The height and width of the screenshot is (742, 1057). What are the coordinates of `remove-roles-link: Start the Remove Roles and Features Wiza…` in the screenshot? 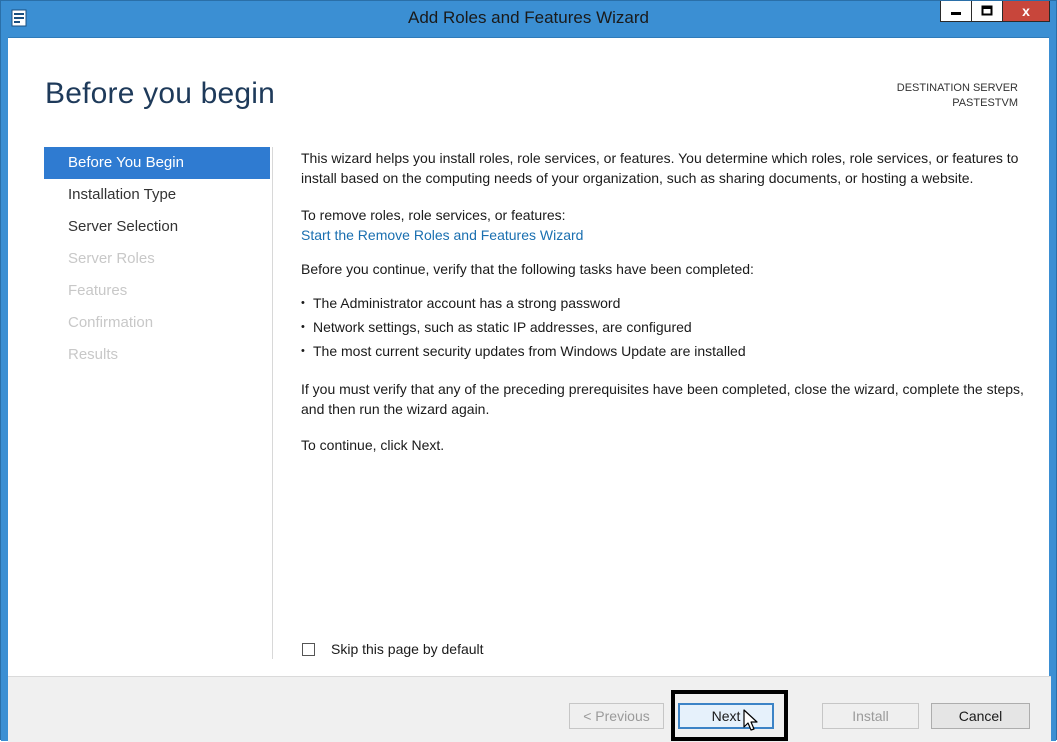 It's located at (666, 235).